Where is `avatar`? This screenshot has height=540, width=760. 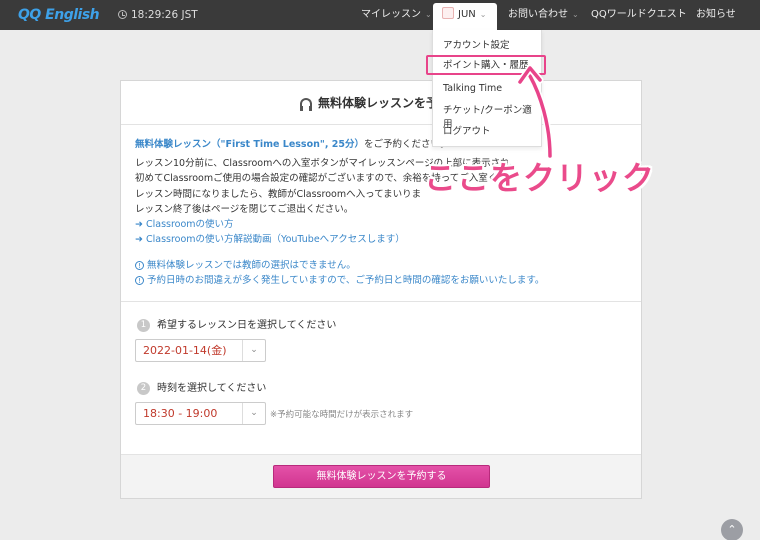
avatar is located at coordinates (448, 13).